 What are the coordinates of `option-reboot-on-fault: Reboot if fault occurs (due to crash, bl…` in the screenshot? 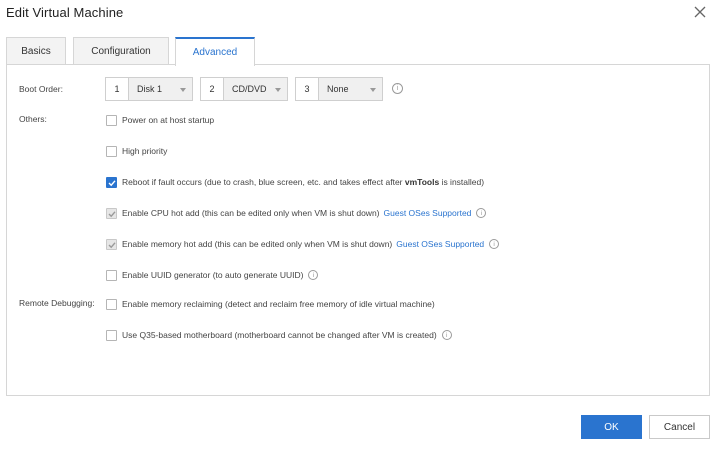 It's located at (295, 182).